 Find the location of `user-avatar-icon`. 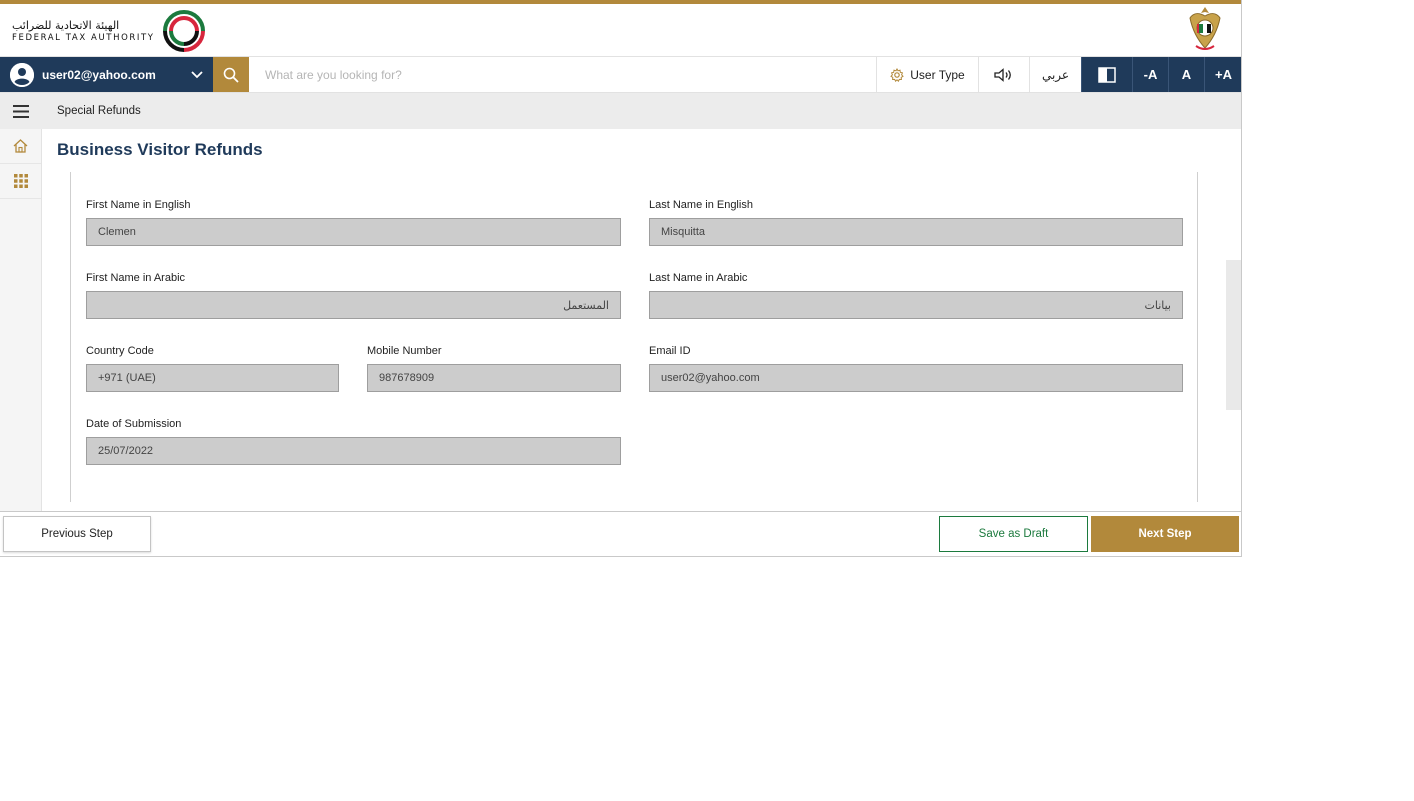

user-avatar-icon is located at coordinates (22, 74).